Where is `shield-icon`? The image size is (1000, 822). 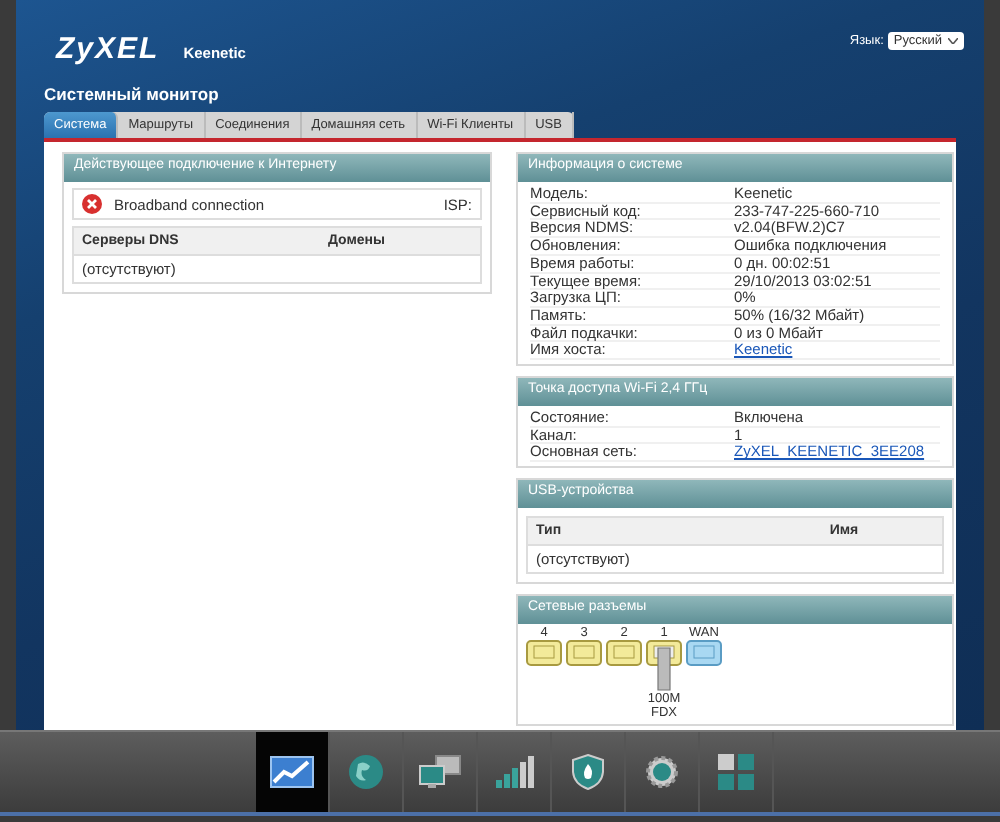 shield-icon is located at coordinates (587, 772).